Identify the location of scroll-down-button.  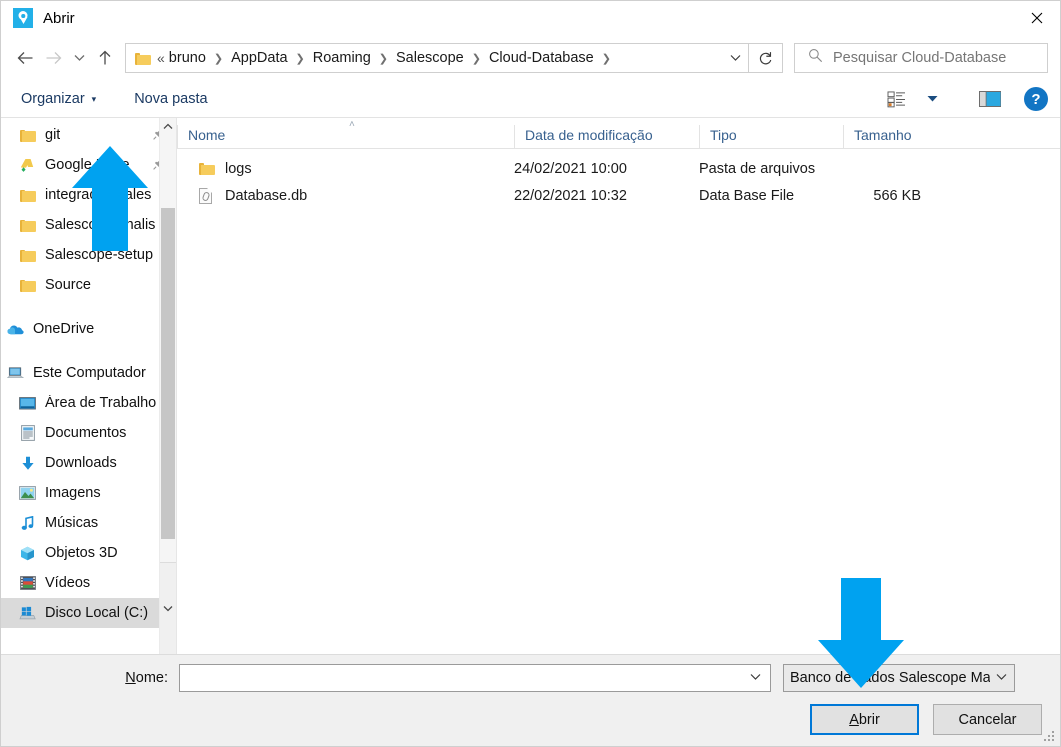
(168, 608).